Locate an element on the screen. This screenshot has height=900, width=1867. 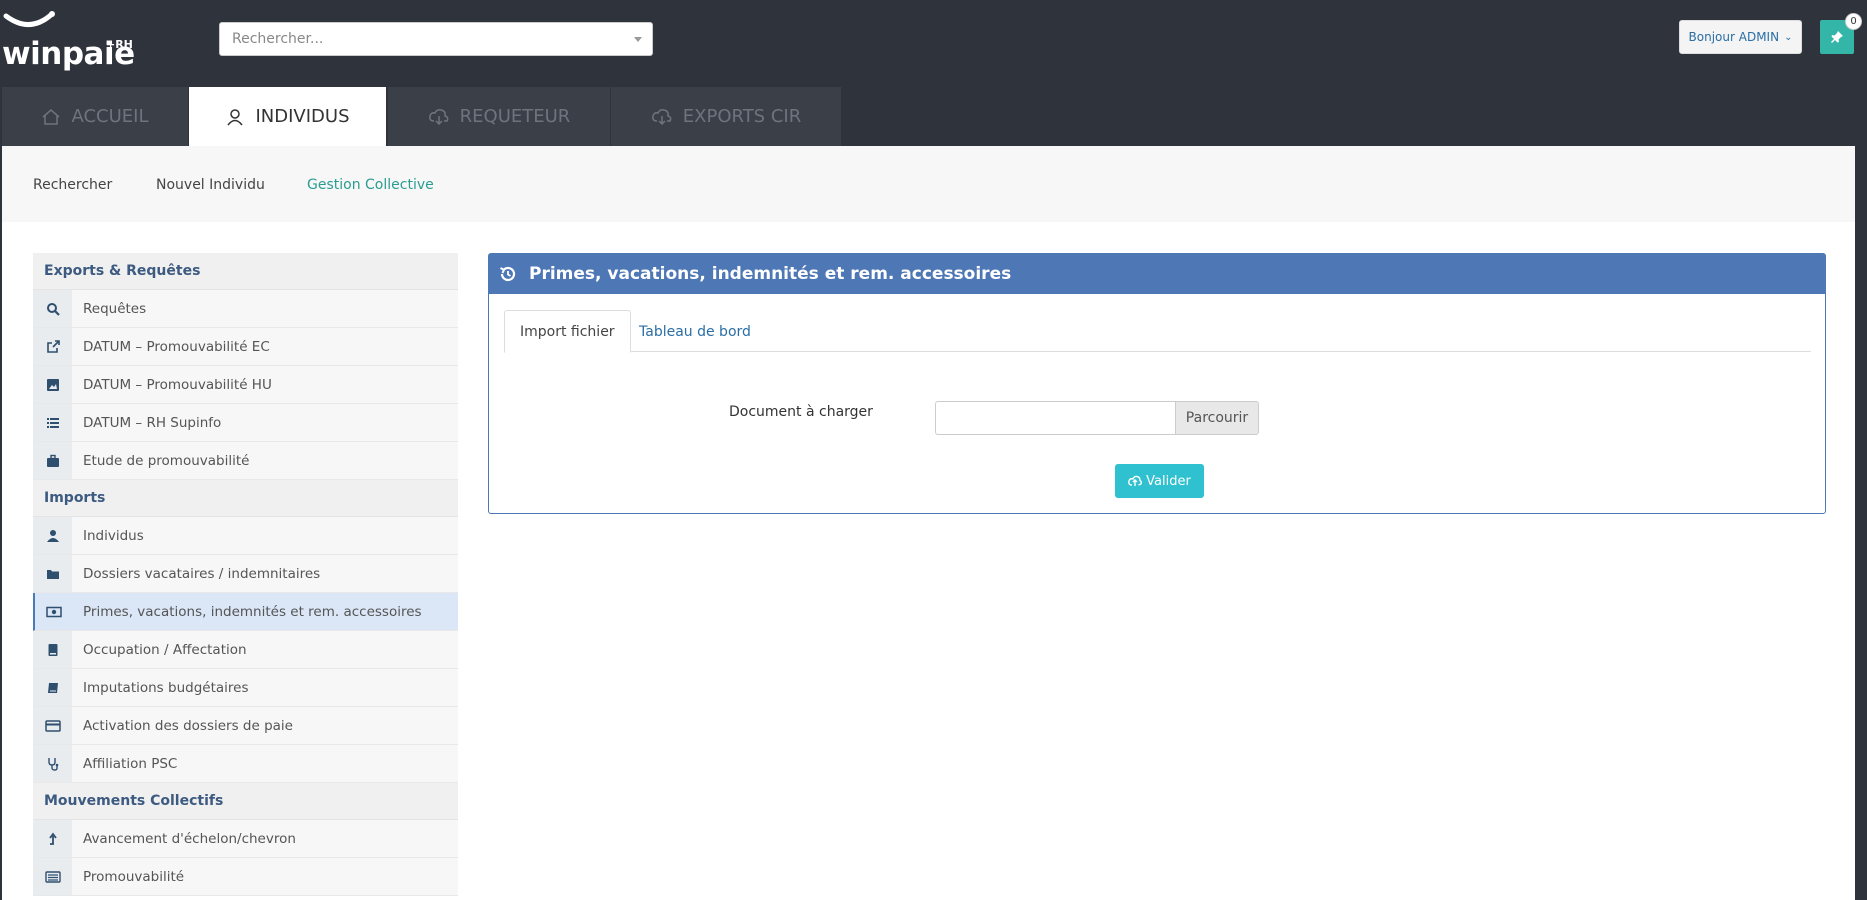
sidebar-item-activation: Activation des dossiers de paie is located at coordinates (245, 726).